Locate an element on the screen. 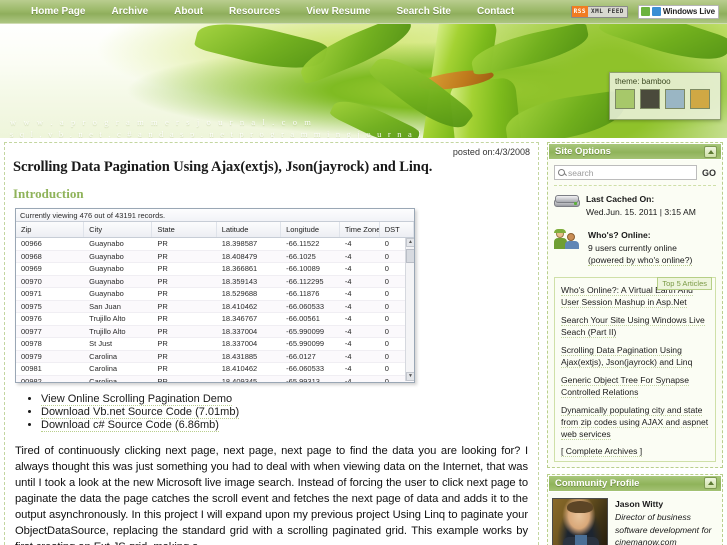 Image resolution: width=727 pixels, height=545 pixels. grid-column-header-state: State is located at coordinates (184, 229).